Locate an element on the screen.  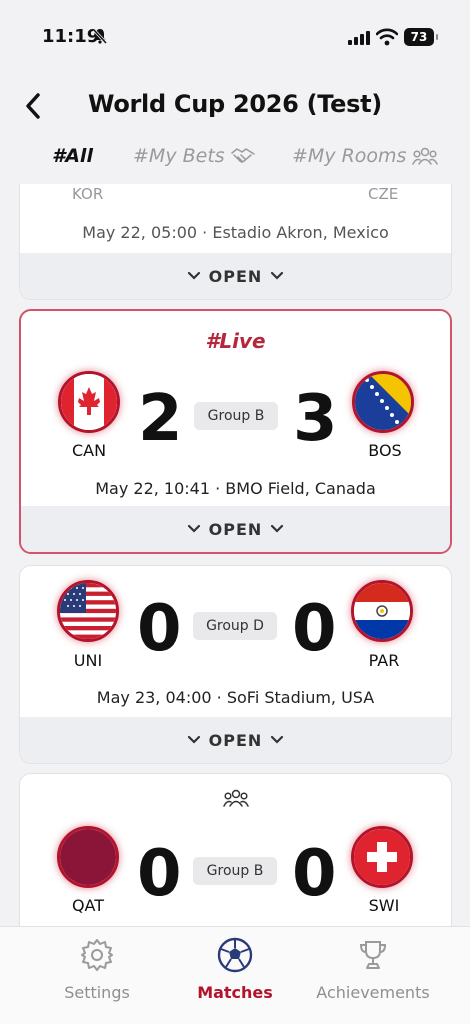
home-score: 2 is located at coordinates (160, 419).